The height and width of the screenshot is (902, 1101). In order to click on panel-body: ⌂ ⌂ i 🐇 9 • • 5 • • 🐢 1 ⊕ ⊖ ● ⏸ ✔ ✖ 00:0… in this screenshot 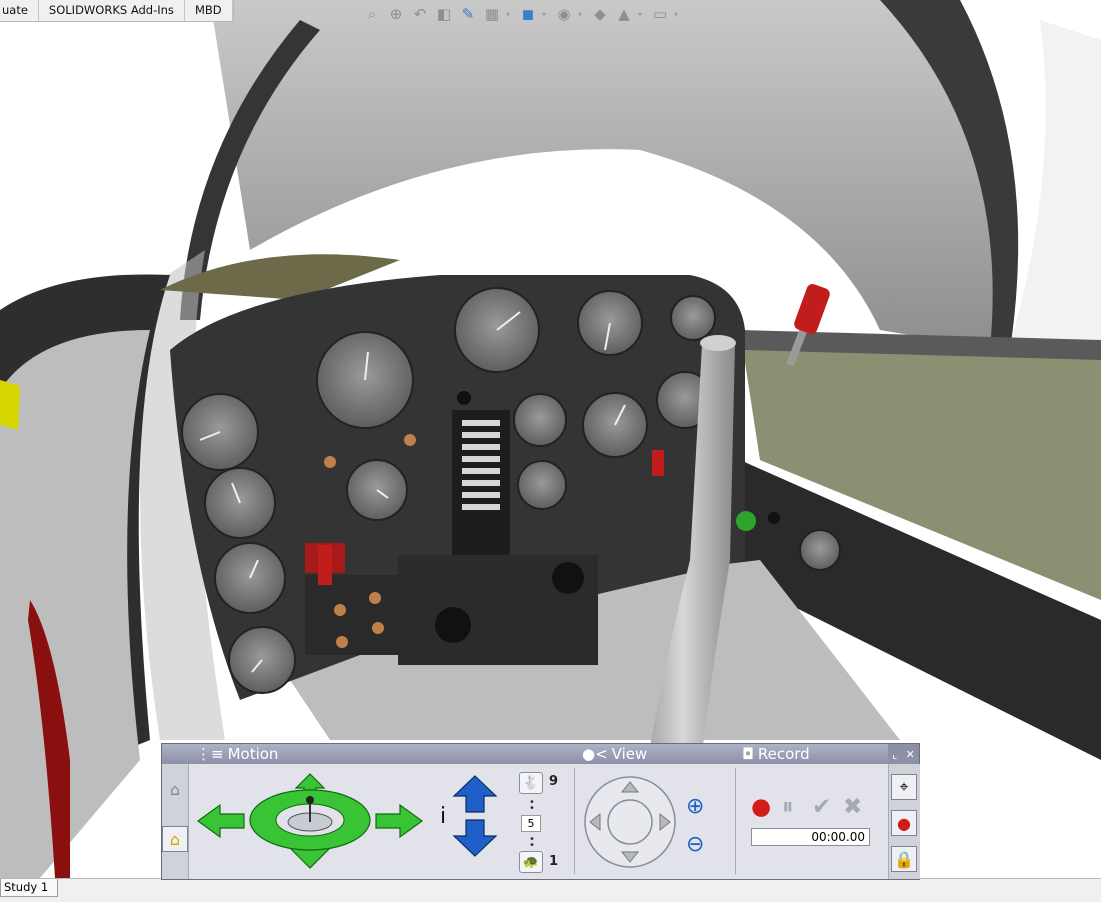, I will do `click(525, 821)`.